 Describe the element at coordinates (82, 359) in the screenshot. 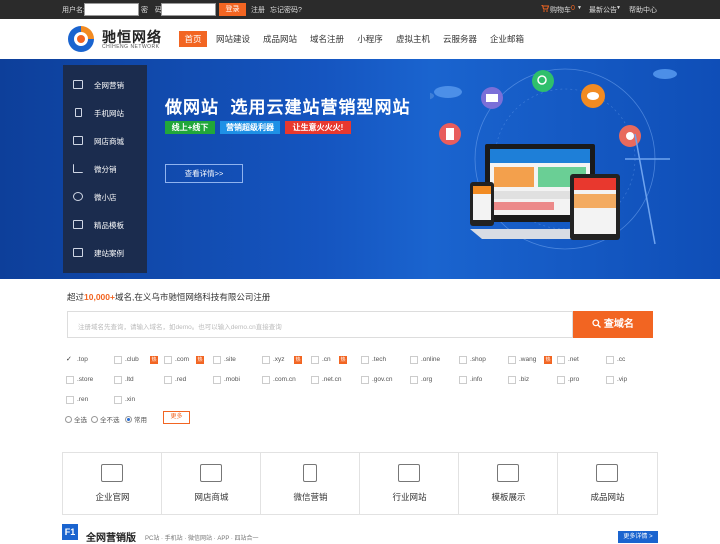

I see `domain-suffix-label: .top` at that location.